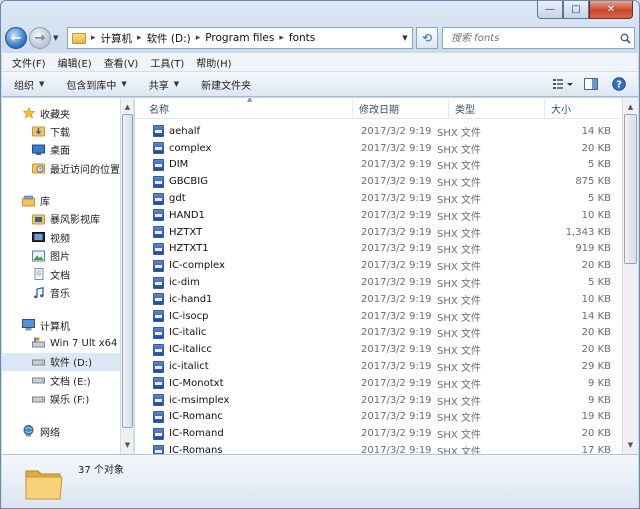 This screenshot has width=640, height=509. Describe the element at coordinates (320, 62) in the screenshot. I see `menu-bar: 文件(F) 编辑(E) 查看(V) 工具(T) 帮助(H)` at that location.